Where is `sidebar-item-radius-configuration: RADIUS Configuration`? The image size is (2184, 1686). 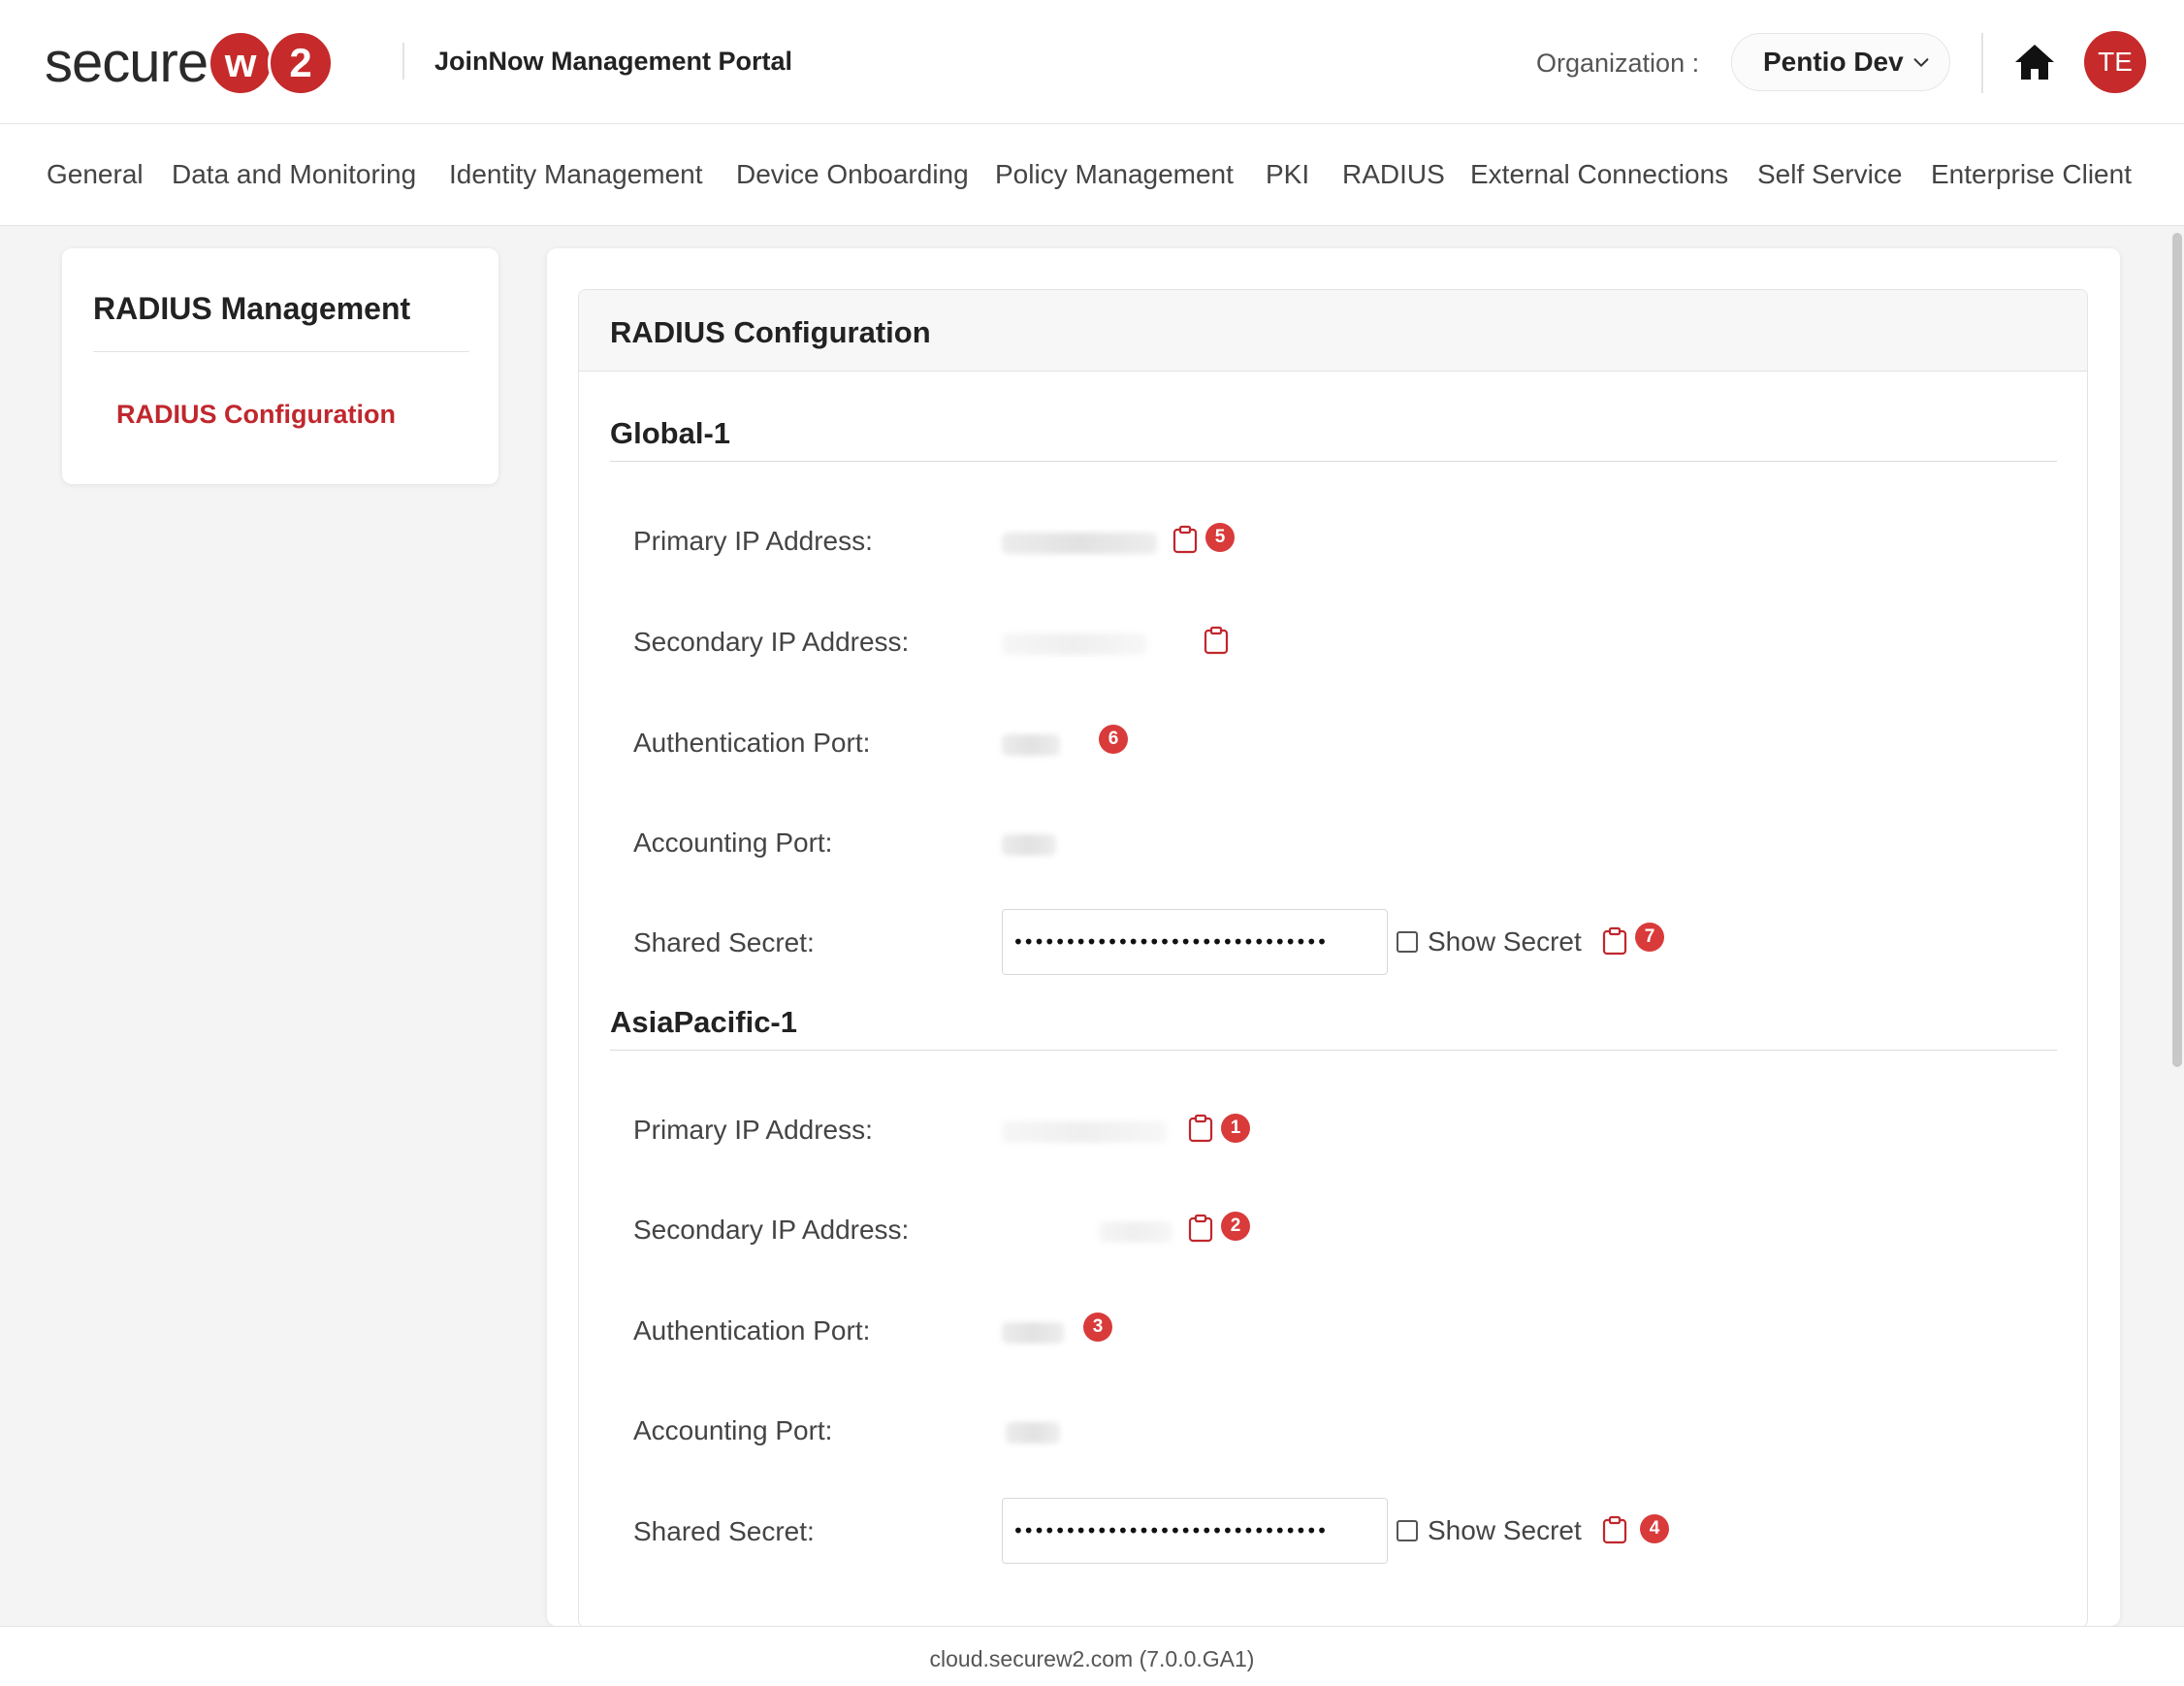
sidebar-item-radius-configuration: RADIUS Configuration is located at coordinates (256, 415).